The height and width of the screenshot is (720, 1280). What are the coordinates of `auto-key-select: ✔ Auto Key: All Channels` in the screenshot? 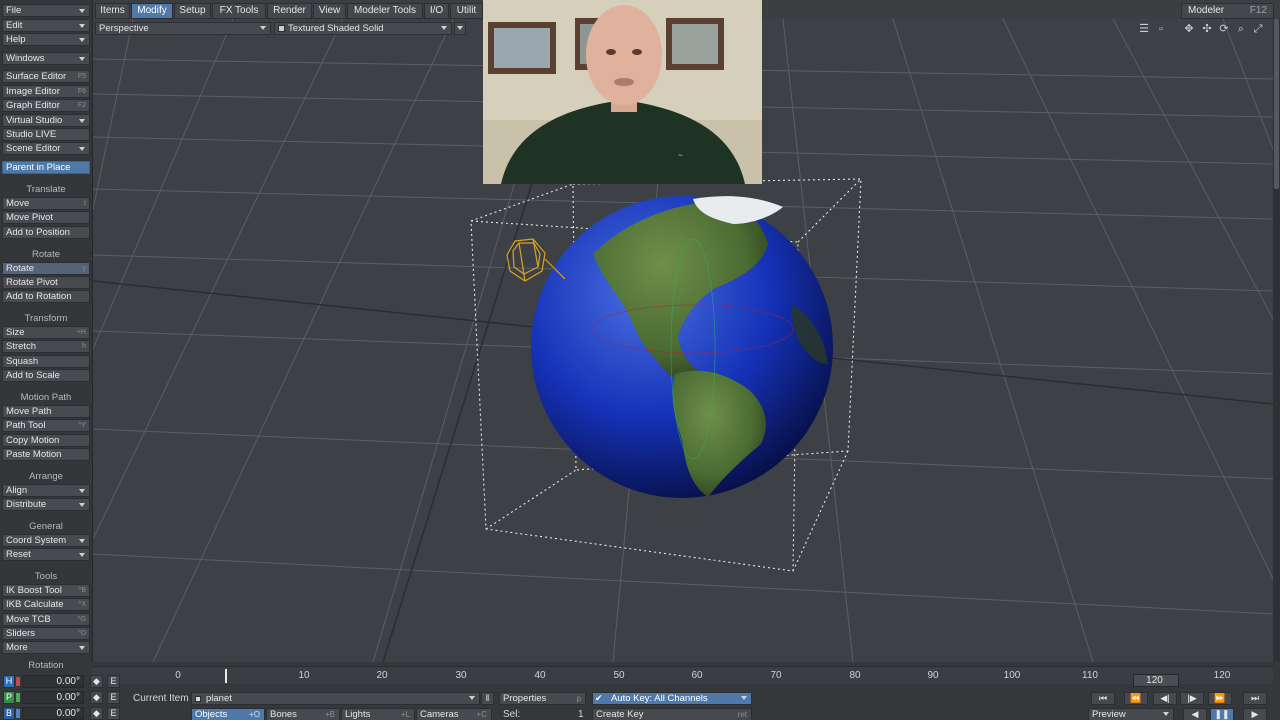 It's located at (672, 698).